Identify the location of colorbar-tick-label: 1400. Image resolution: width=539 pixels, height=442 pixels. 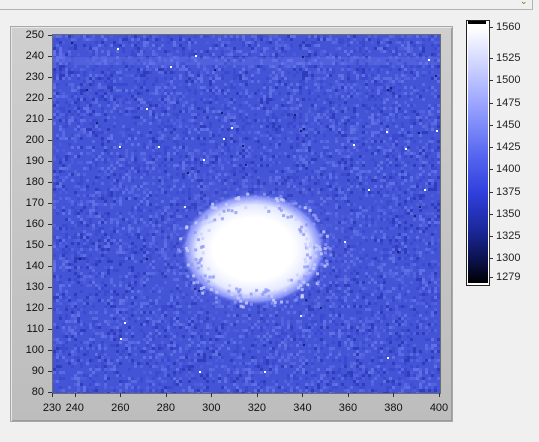
(508, 169).